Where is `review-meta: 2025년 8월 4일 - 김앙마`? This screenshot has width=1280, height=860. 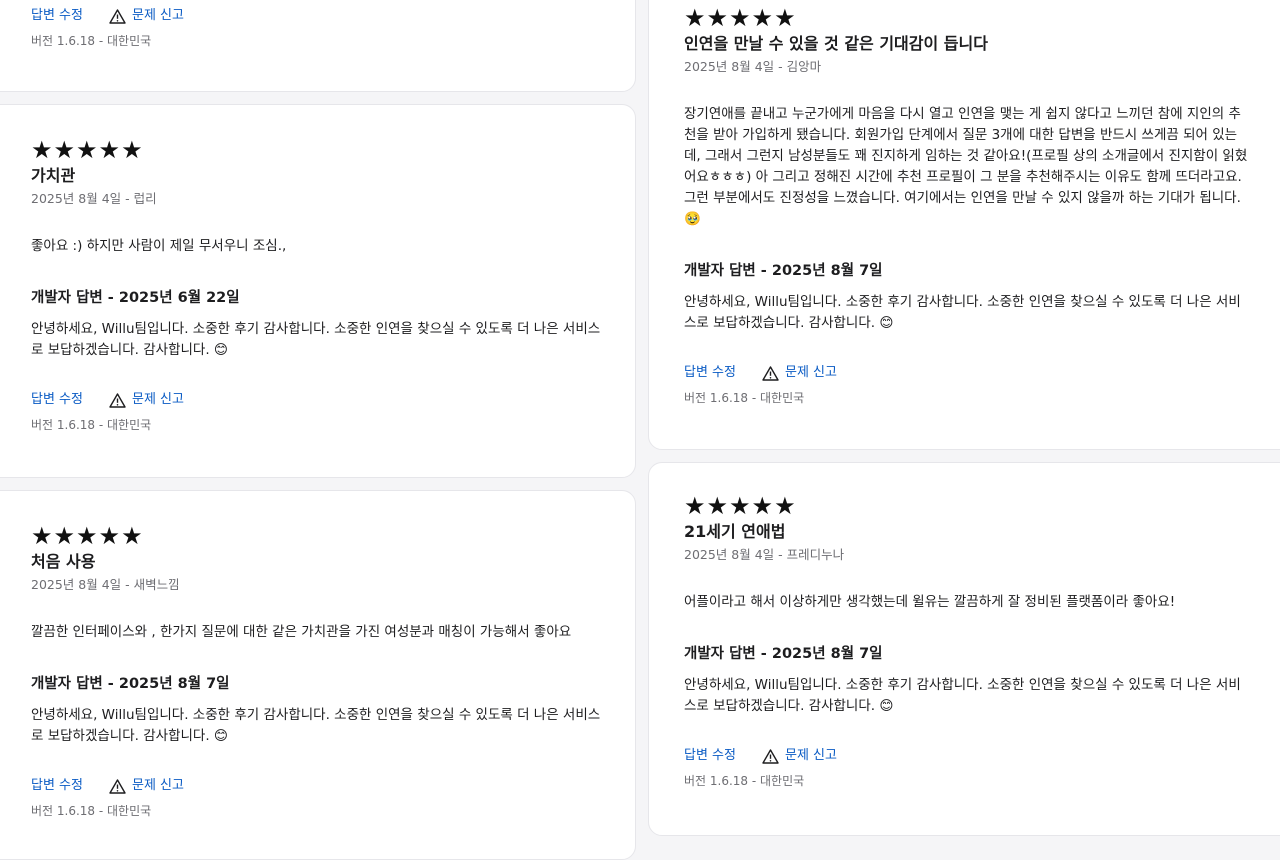
review-meta: 2025년 8월 4일 - 김앙마 is located at coordinates (753, 66).